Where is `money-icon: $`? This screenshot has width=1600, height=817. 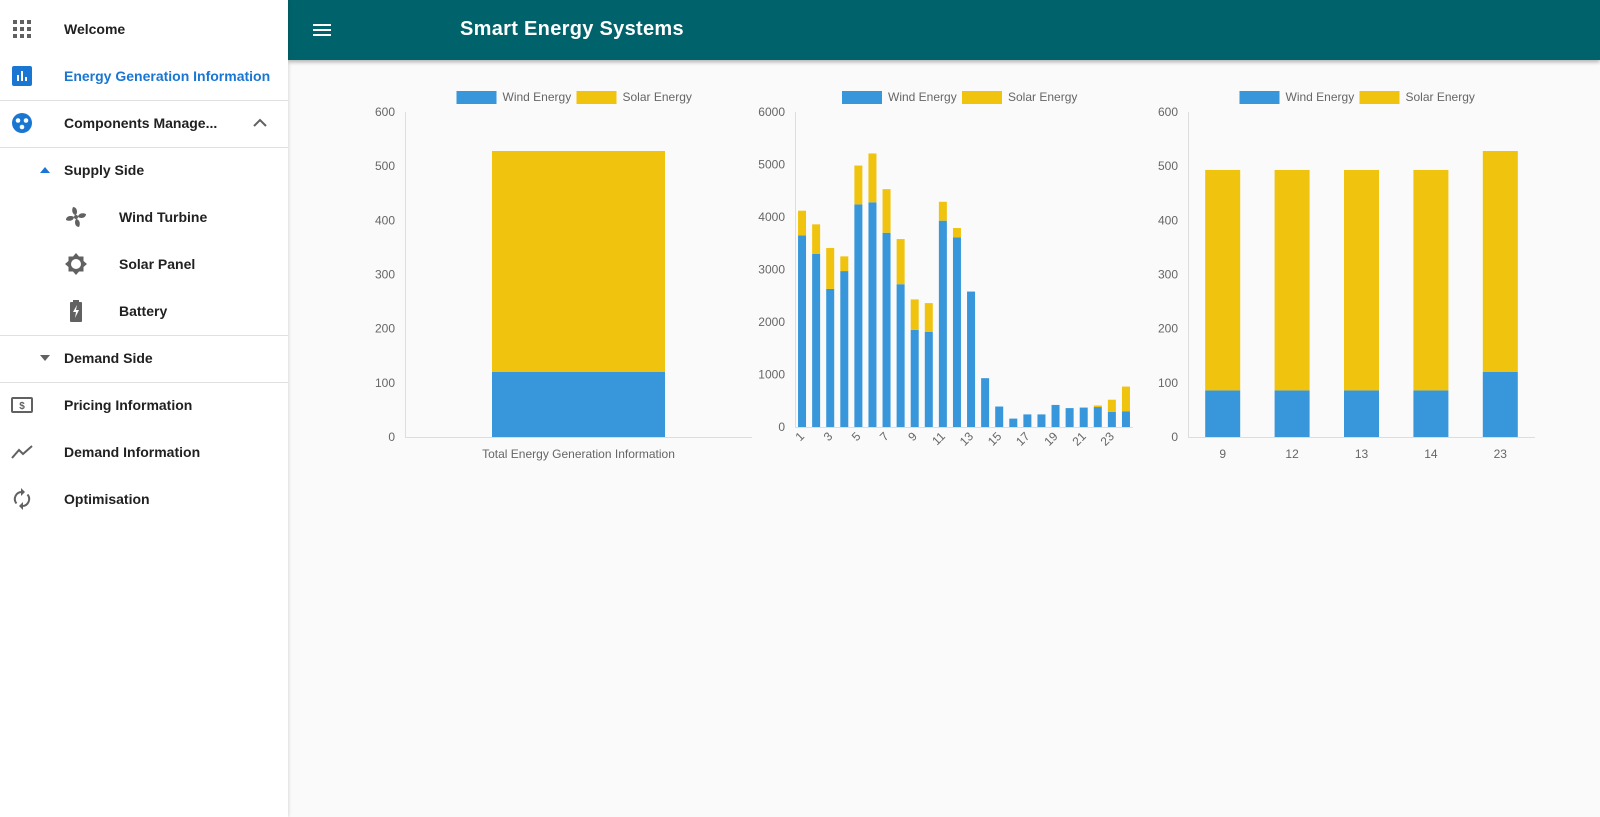
money-icon: $ is located at coordinates (22, 405).